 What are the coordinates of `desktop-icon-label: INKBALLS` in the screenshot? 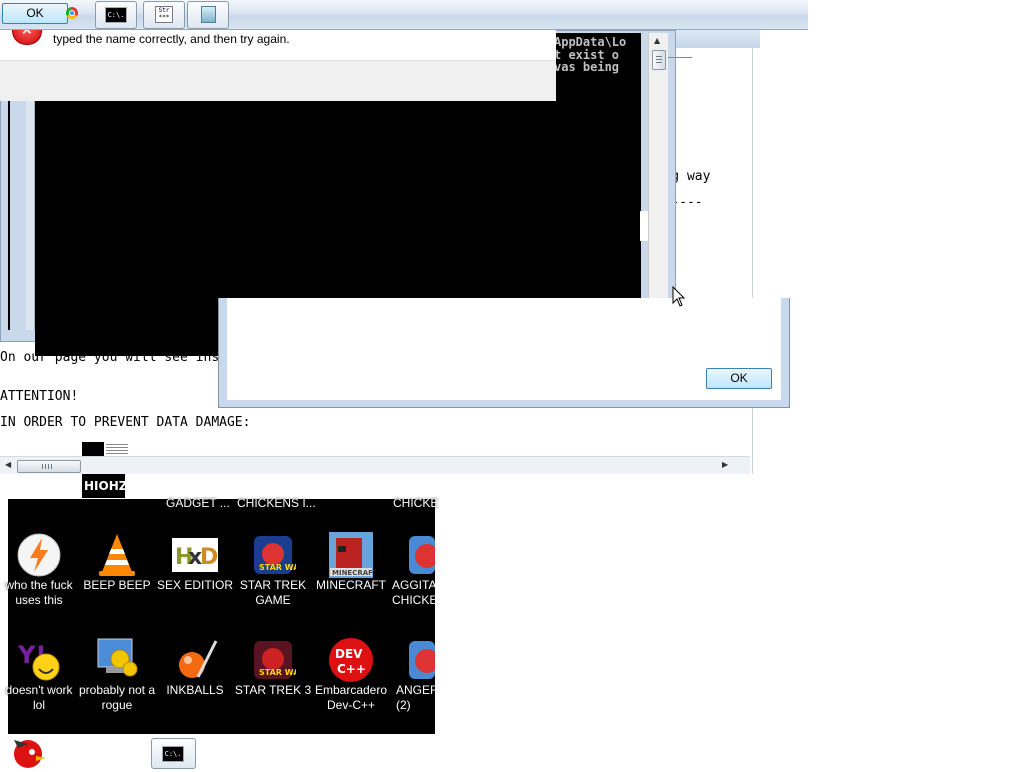 It's located at (195, 690).